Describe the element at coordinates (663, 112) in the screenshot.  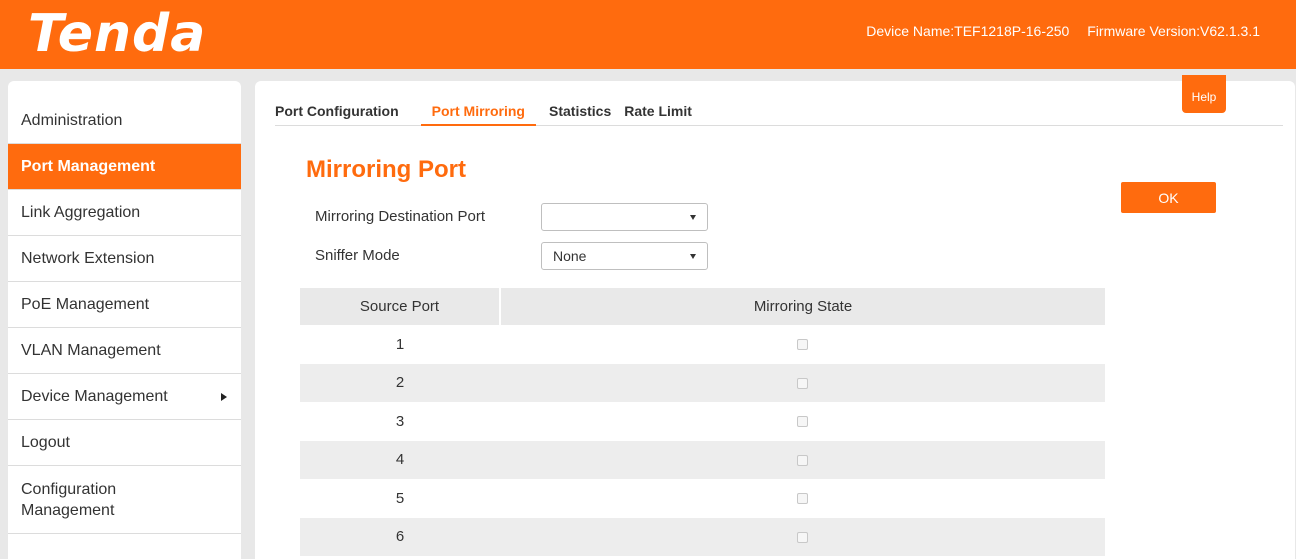
I see `tab-rate-limit: Rate Limit` at that location.